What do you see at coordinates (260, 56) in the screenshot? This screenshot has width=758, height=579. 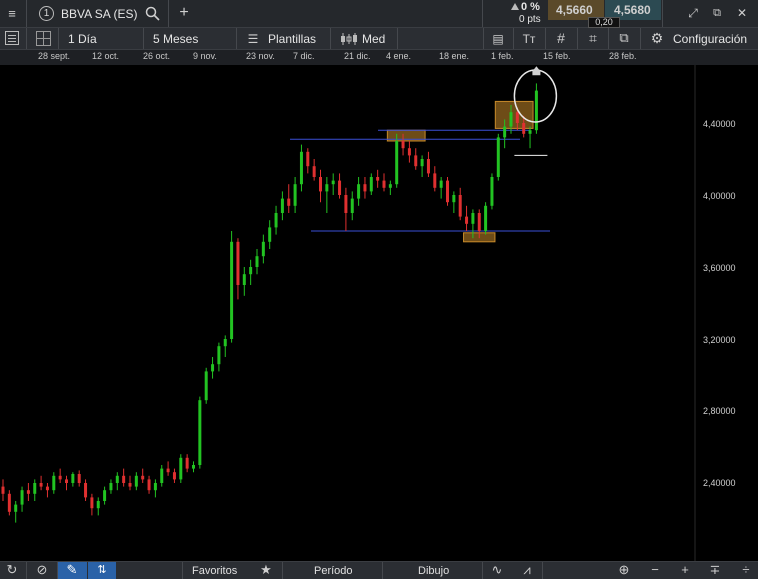 I see `date-label: 23 nov.` at bounding box center [260, 56].